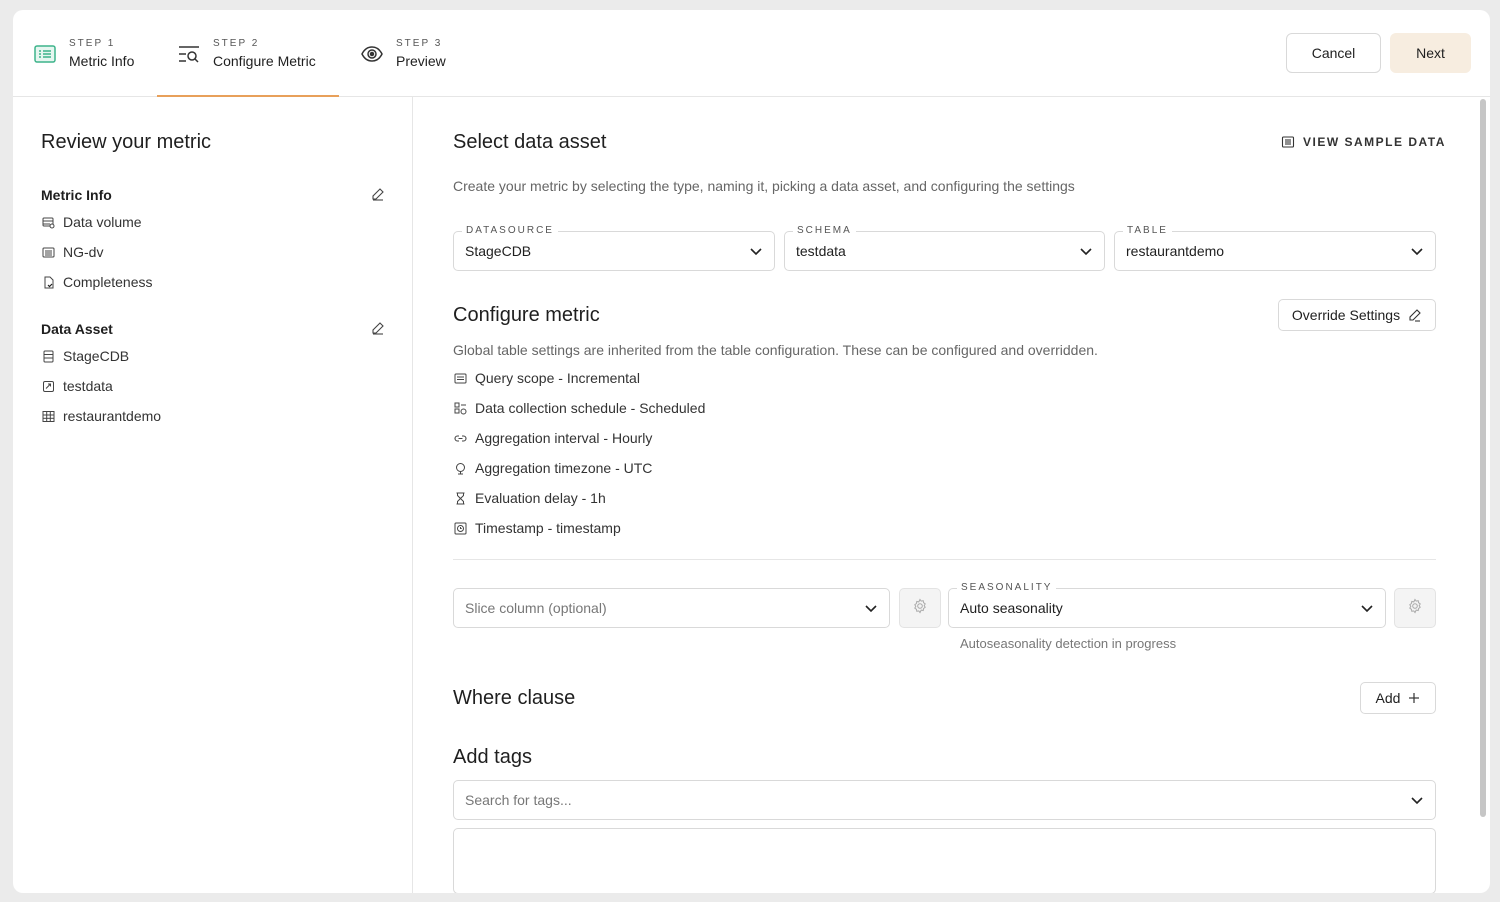 This screenshot has width=1500, height=902. What do you see at coordinates (213, 252) in the screenshot?
I see `metric-info-item: NG-dv` at bounding box center [213, 252].